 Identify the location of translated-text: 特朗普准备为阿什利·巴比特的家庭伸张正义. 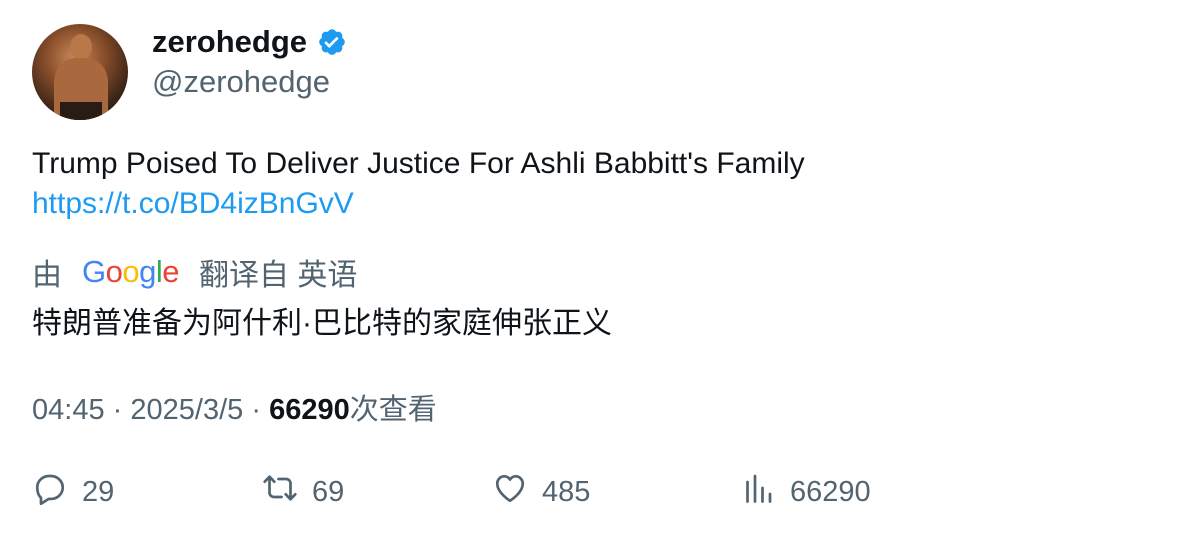
(322, 323).